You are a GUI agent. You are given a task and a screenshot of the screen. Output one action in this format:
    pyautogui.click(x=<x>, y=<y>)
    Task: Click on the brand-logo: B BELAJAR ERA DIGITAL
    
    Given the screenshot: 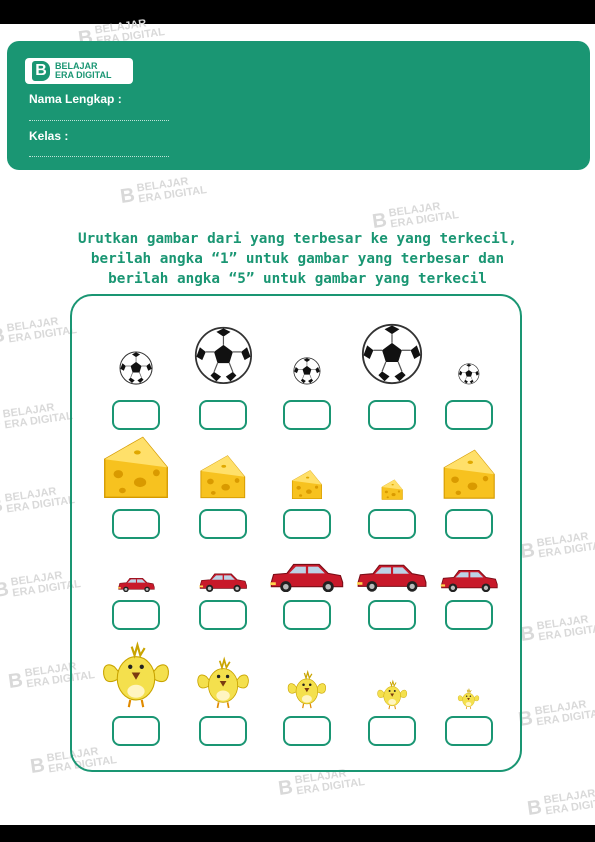 What is the action you would take?
    pyautogui.click(x=79, y=71)
    